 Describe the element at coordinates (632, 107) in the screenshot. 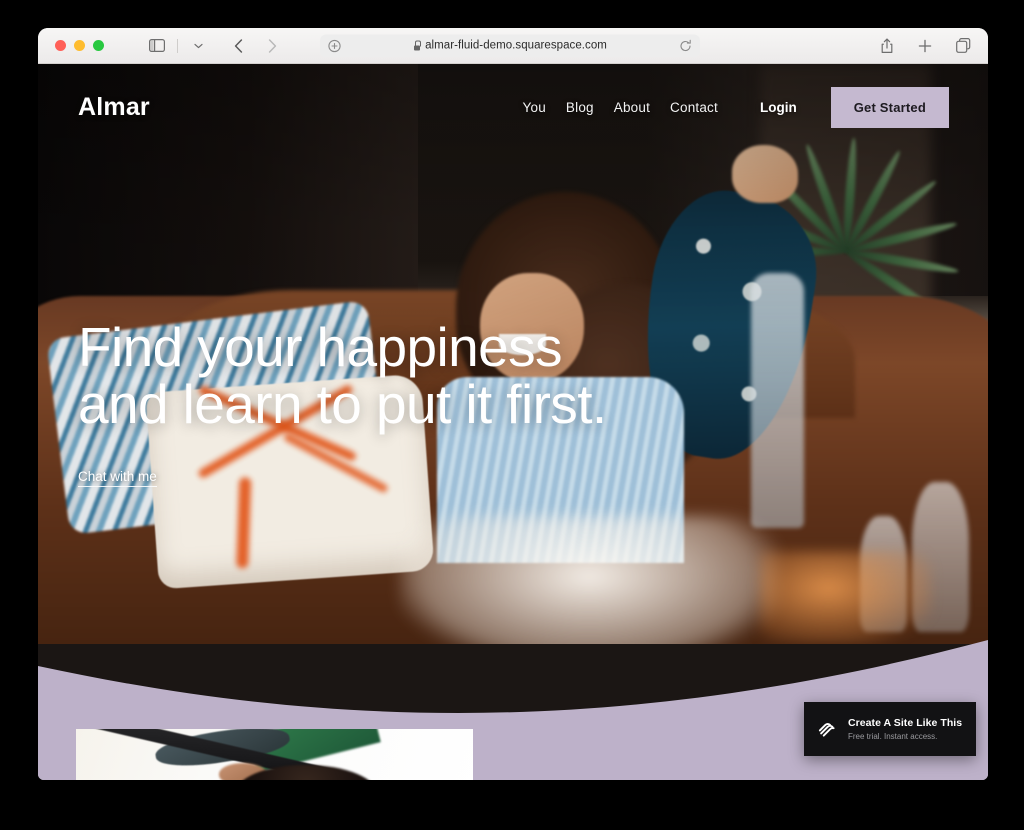

I see `nav-item-about: About` at that location.